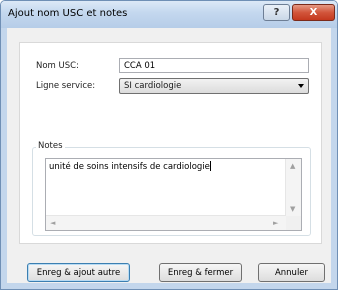 The image size is (338, 290). What do you see at coordinates (313, 12) in the screenshot?
I see `close-button: X` at bounding box center [313, 12].